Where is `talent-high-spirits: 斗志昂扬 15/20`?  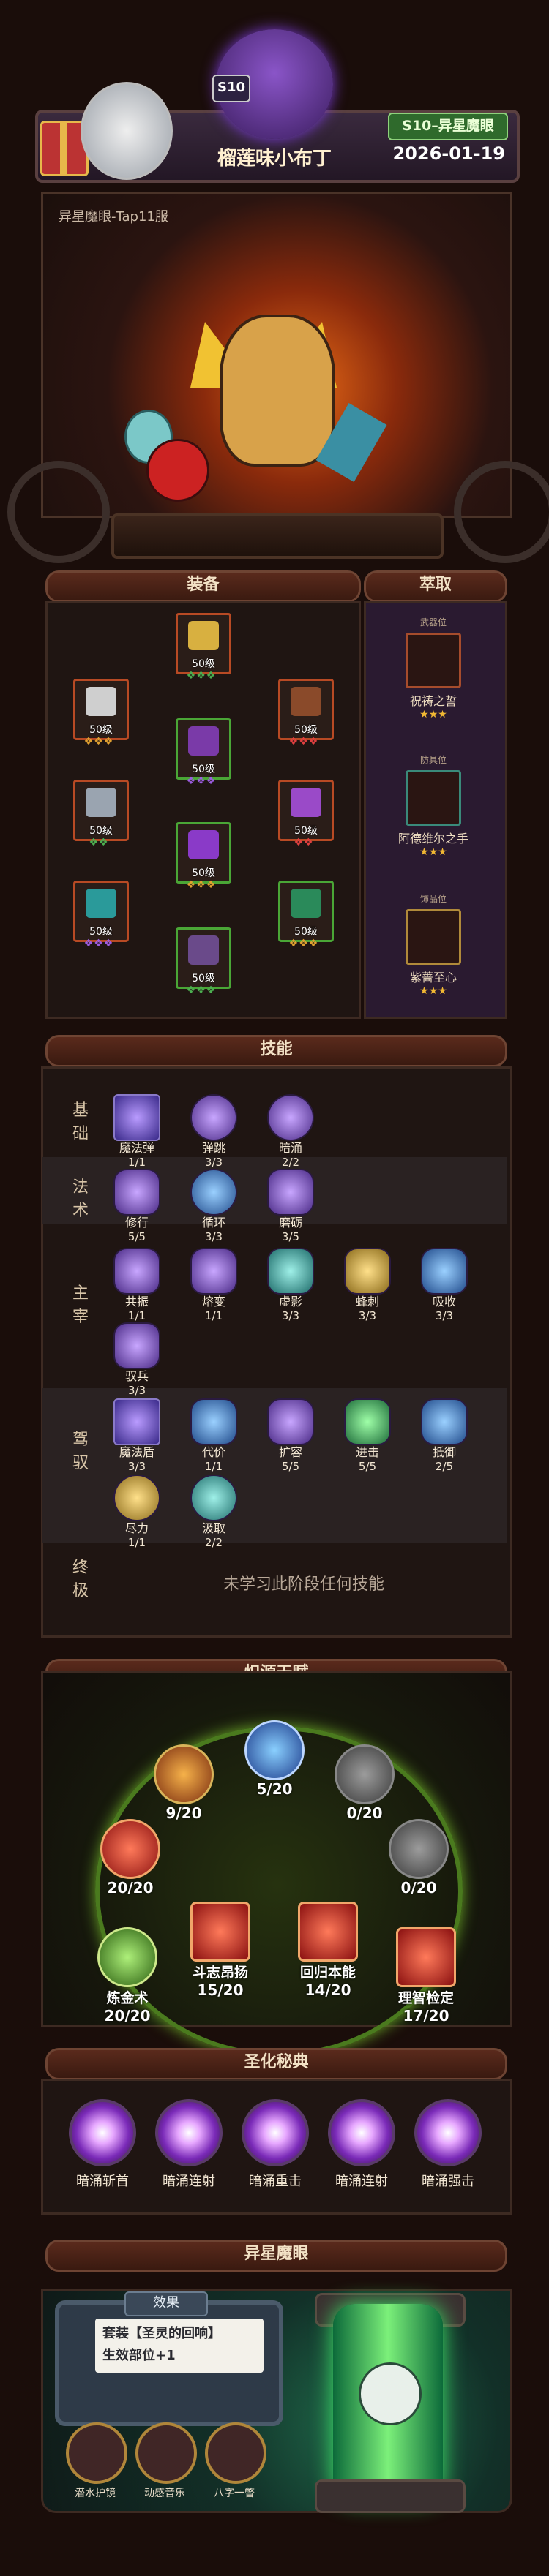 talent-high-spirits: 斗志昂扬 15/20 is located at coordinates (220, 1950).